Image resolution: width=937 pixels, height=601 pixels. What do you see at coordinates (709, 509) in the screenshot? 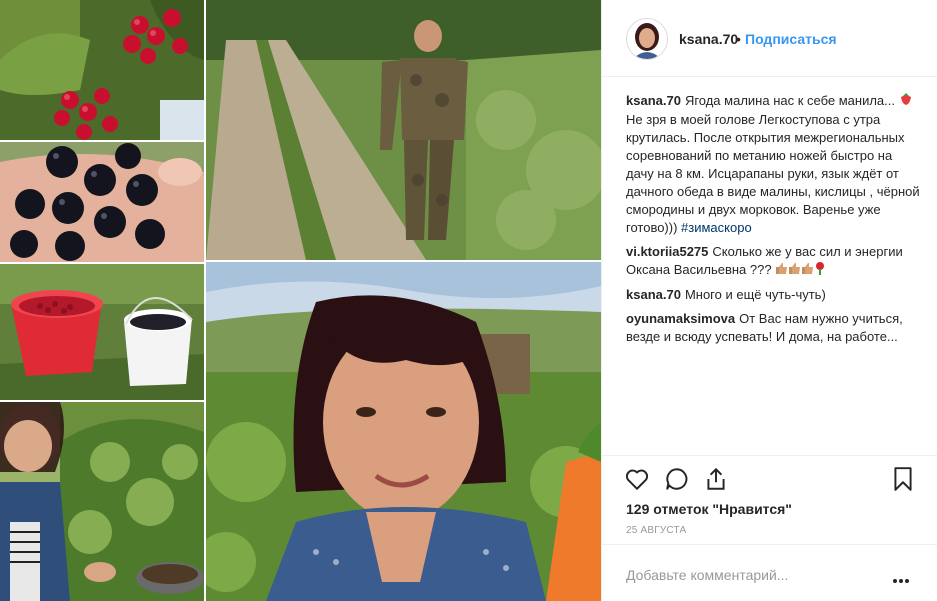
I see `likes-count: 129 отметок "Нравится"` at bounding box center [709, 509].